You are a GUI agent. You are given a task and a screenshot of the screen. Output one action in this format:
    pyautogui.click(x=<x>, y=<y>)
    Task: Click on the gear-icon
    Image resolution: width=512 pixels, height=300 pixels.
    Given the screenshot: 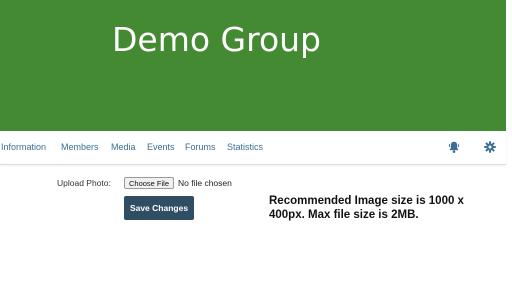 What is the action you would take?
    pyautogui.click(x=490, y=147)
    